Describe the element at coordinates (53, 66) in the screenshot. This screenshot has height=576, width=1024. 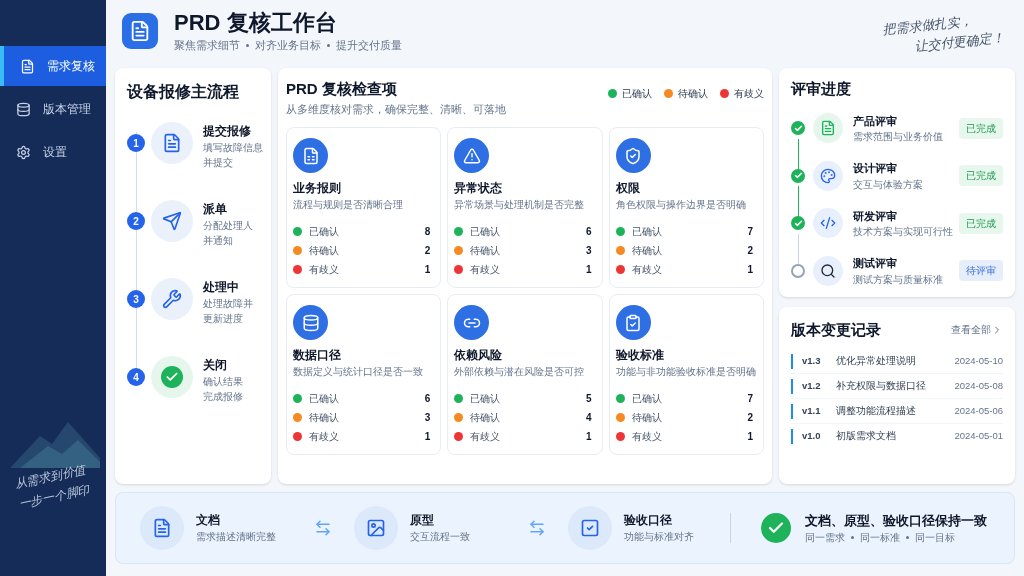
I see `sidebar-item: 需求复核` at that location.